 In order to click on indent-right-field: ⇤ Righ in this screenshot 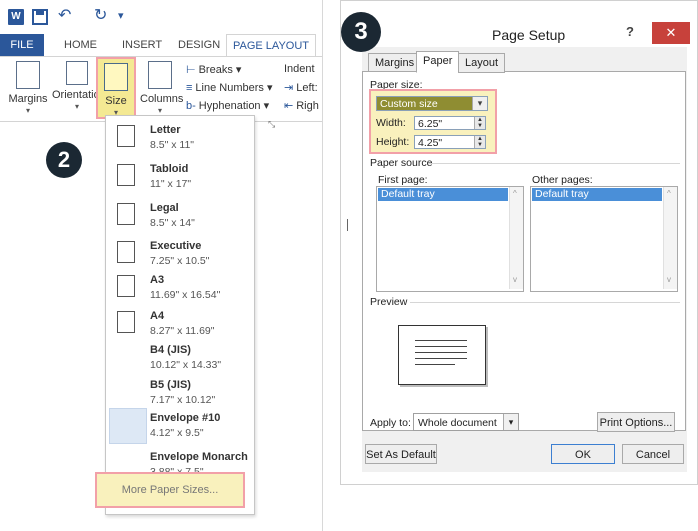, I will do `click(301, 105)`.